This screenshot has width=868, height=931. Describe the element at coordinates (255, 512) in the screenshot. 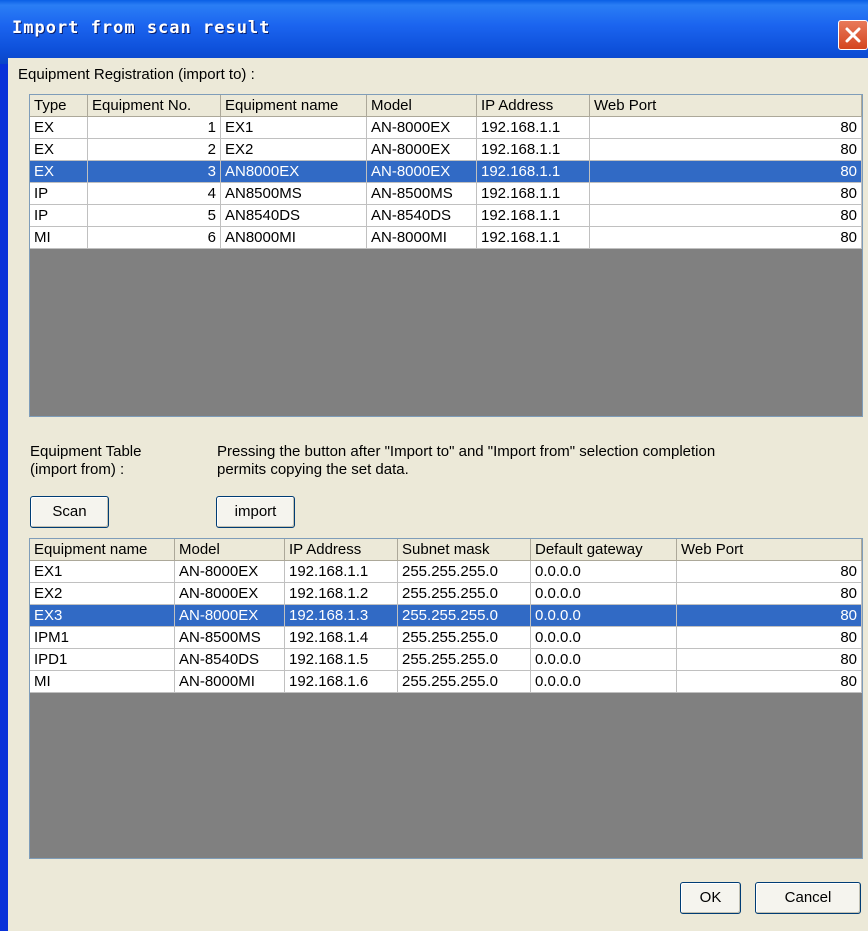

I see `import-button: import` at that location.